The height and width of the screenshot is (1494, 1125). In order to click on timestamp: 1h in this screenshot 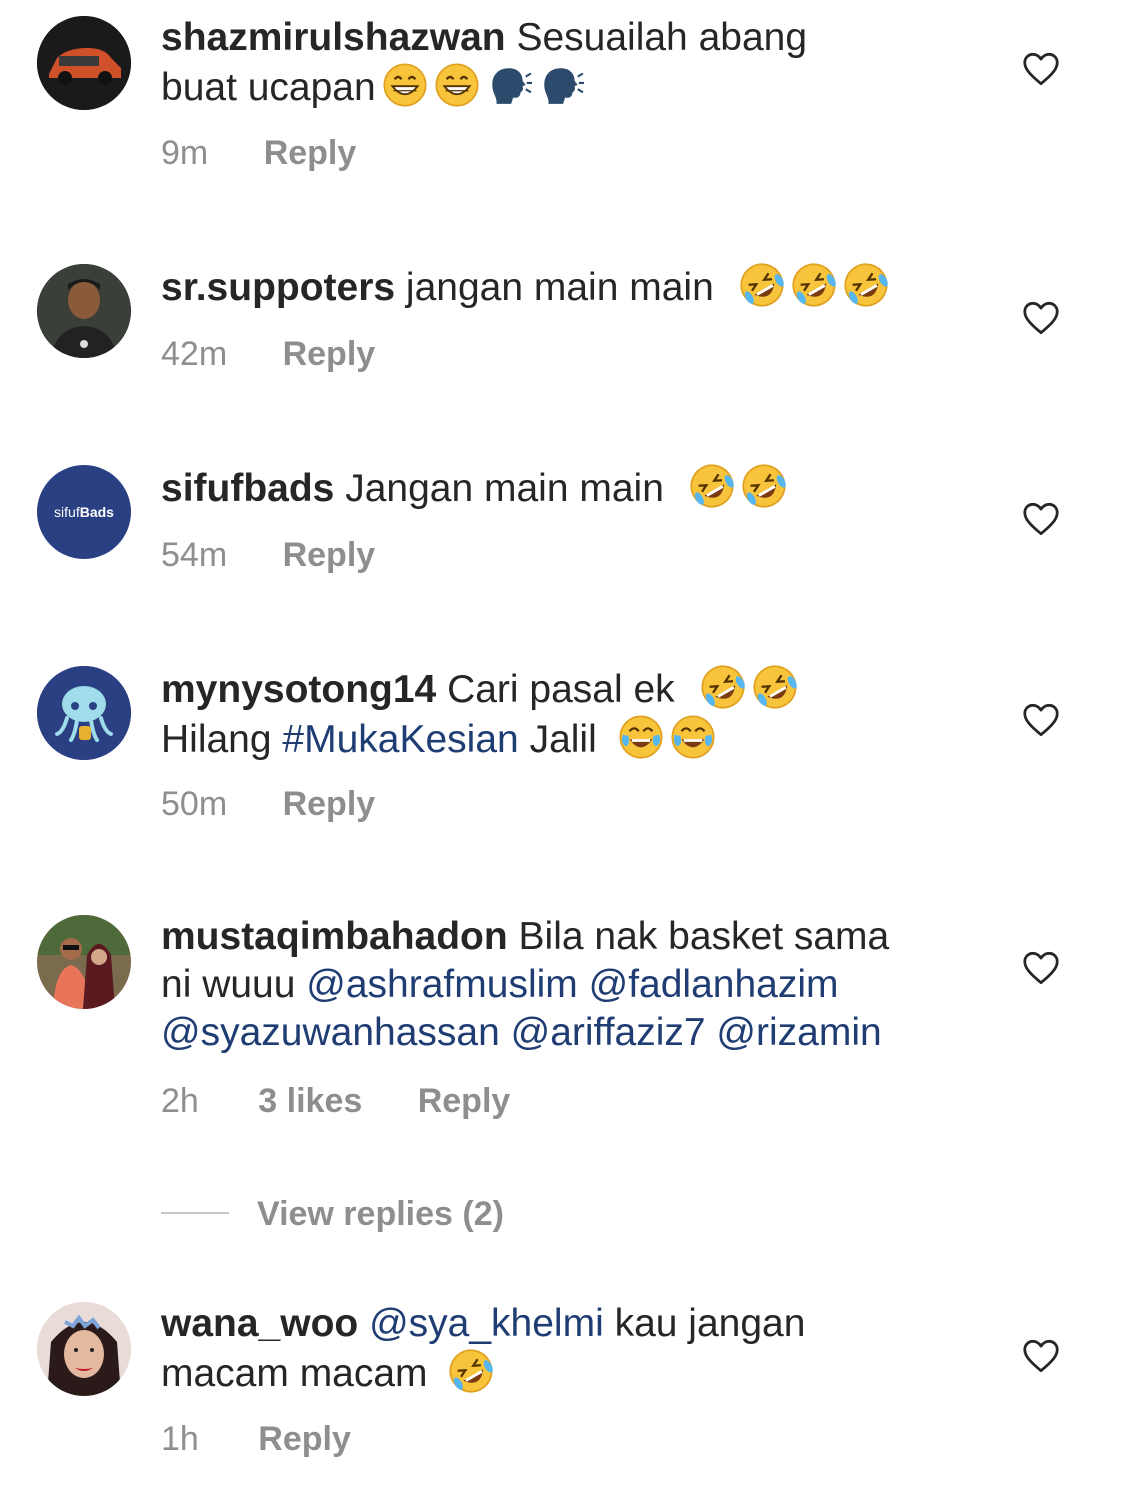, I will do `click(180, 1439)`.